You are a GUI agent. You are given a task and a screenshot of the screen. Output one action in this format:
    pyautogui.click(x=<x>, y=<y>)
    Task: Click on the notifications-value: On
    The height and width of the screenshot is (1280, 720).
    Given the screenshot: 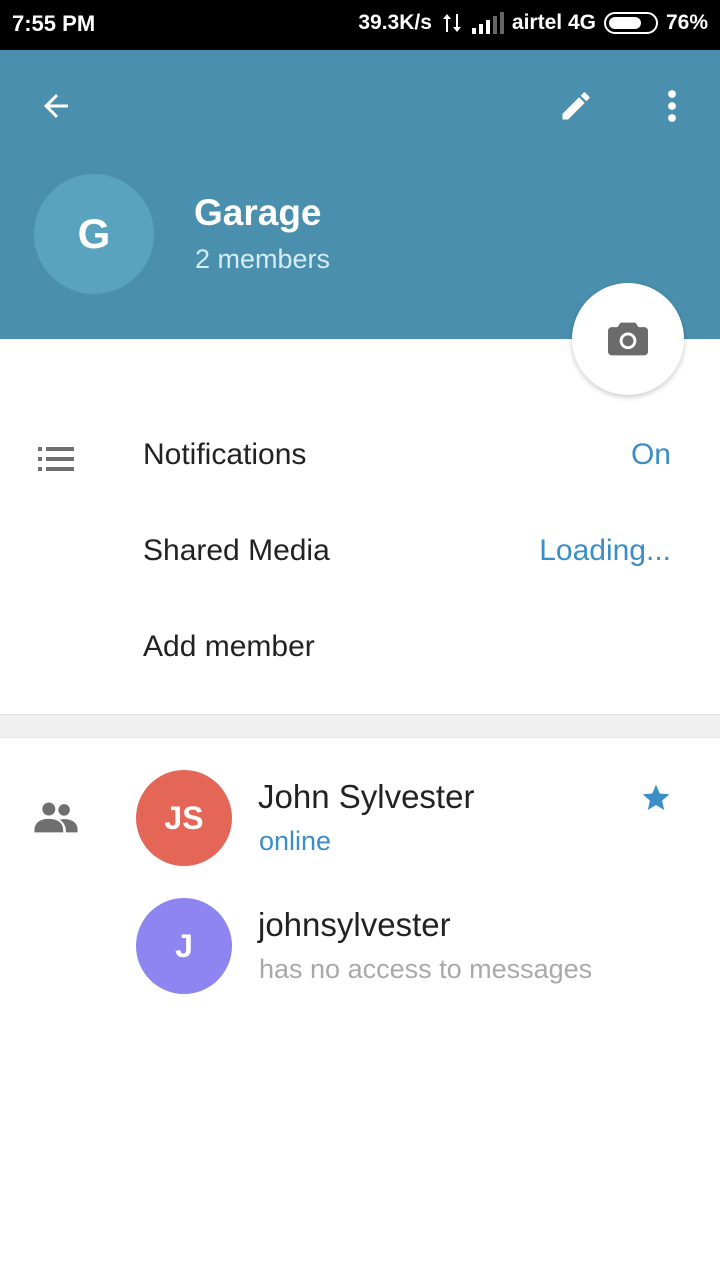 What is the action you would take?
    pyautogui.click(x=650, y=454)
    